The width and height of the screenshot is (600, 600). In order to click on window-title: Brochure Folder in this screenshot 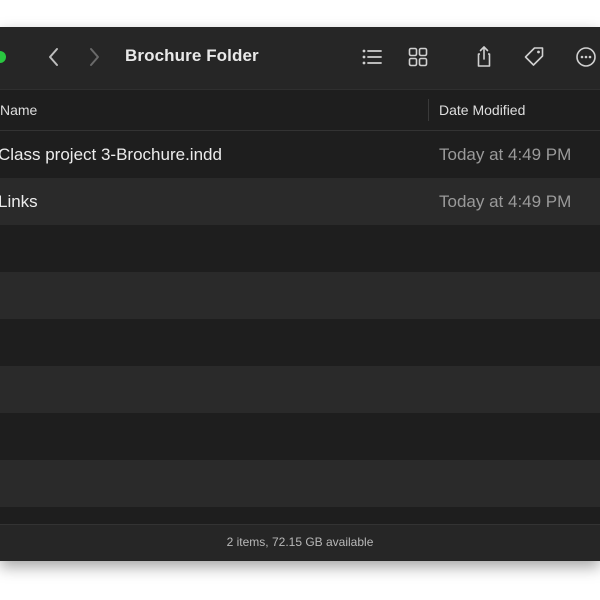, I will do `click(192, 55)`.